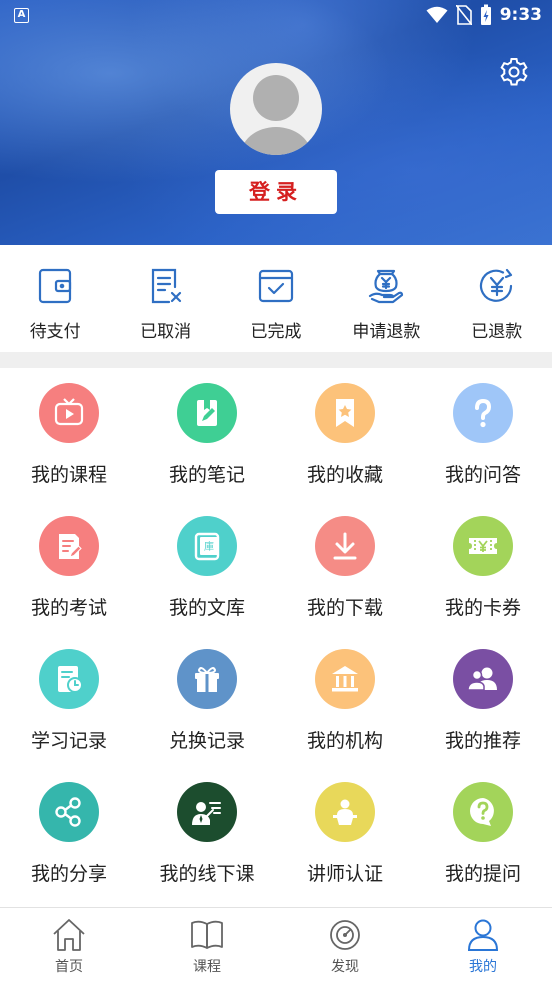 The image size is (552, 981). I want to click on document-cancel-icon, so click(166, 286).